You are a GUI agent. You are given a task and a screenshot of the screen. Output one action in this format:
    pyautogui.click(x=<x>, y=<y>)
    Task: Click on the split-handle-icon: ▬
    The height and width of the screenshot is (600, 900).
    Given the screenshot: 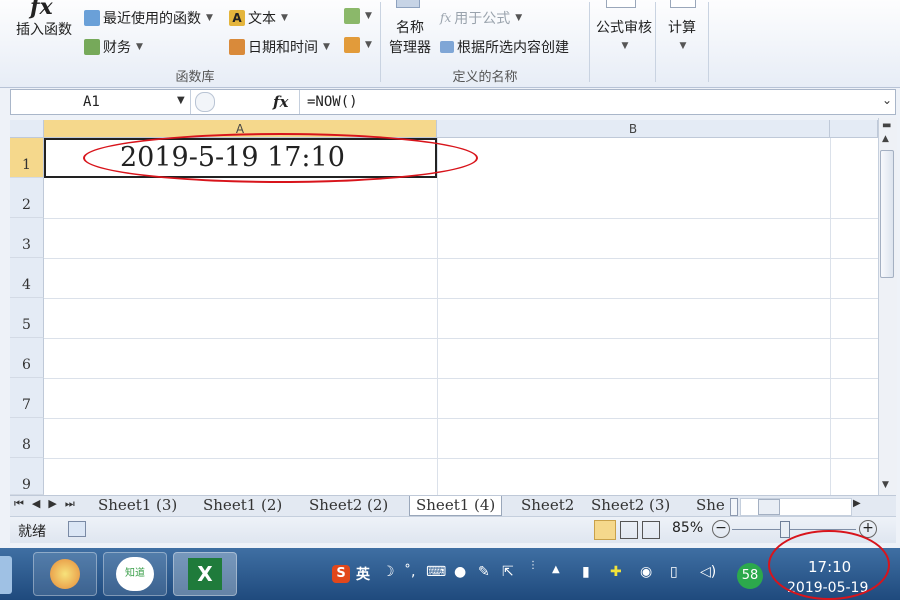 What is the action you would take?
    pyautogui.click(x=886, y=125)
    